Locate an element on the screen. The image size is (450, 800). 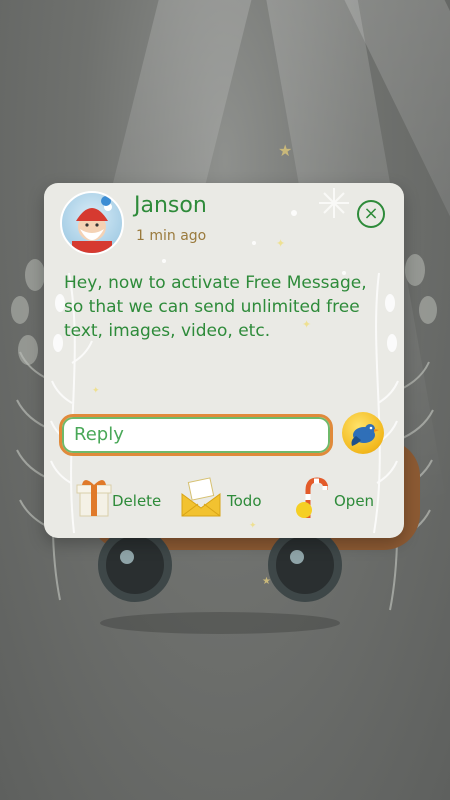
open-action: Open is located at coordinates (337, 498).